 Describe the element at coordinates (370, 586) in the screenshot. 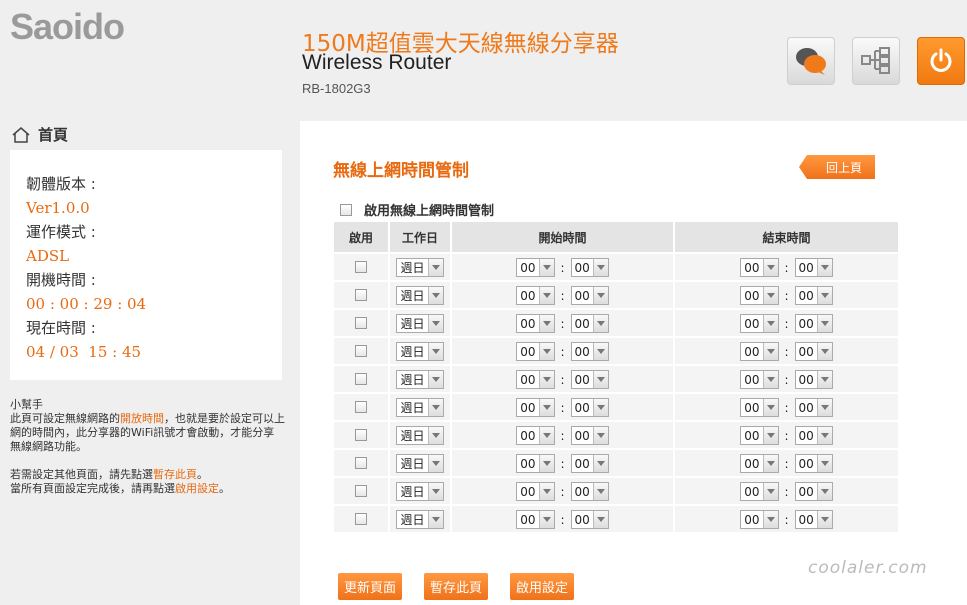

I see `refresh-button: 更新頁面` at that location.